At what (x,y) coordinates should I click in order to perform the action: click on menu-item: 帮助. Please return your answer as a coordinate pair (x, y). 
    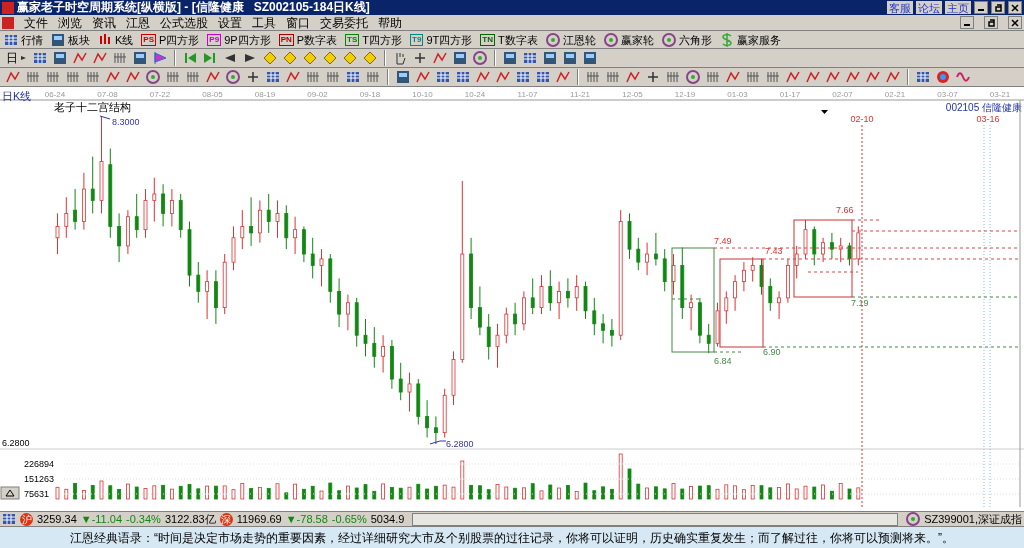
    Looking at the image, I should click on (390, 22).